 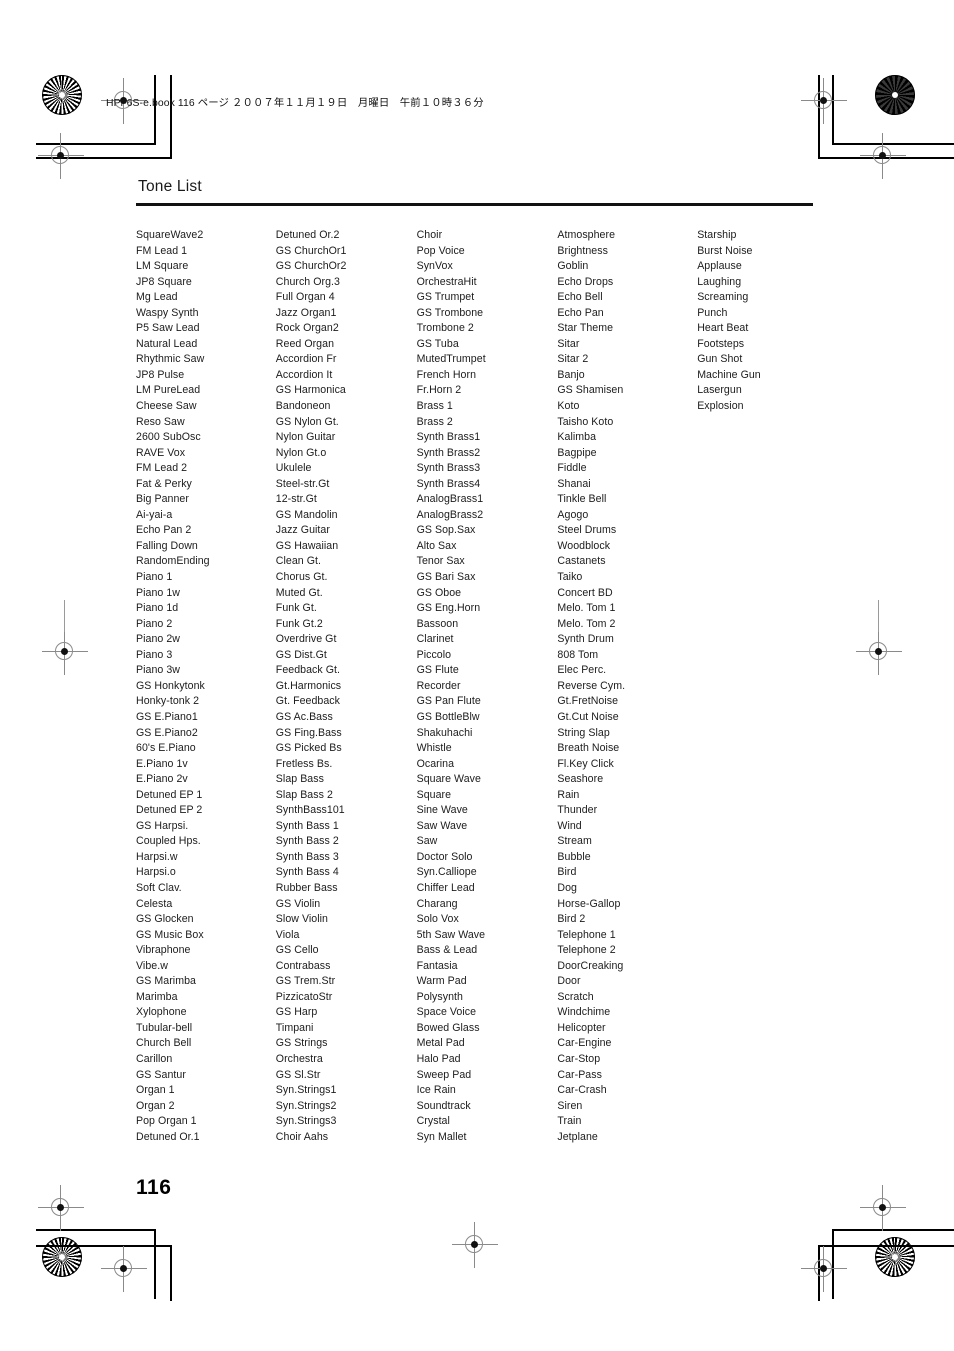 What do you see at coordinates (159, 887) in the screenshot?
I see `tone-item: Soft Clav.` at bounding box center [159, 887].